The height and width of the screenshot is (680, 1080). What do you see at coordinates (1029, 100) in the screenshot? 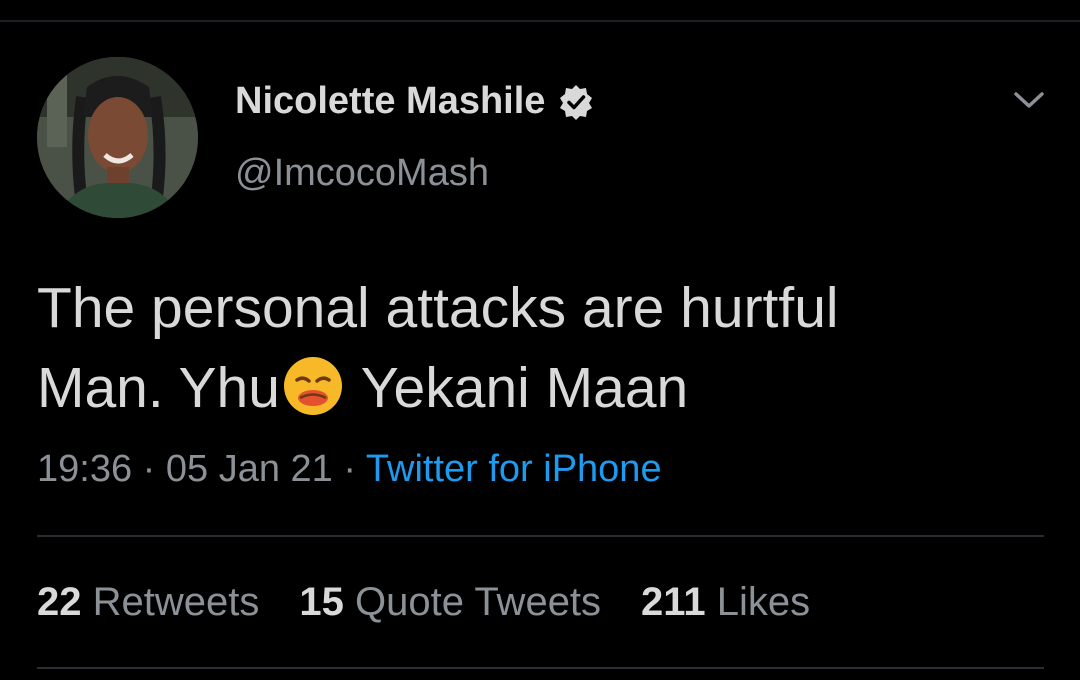
I see `chevron-down-icon` at bounding box center [1029, 100].